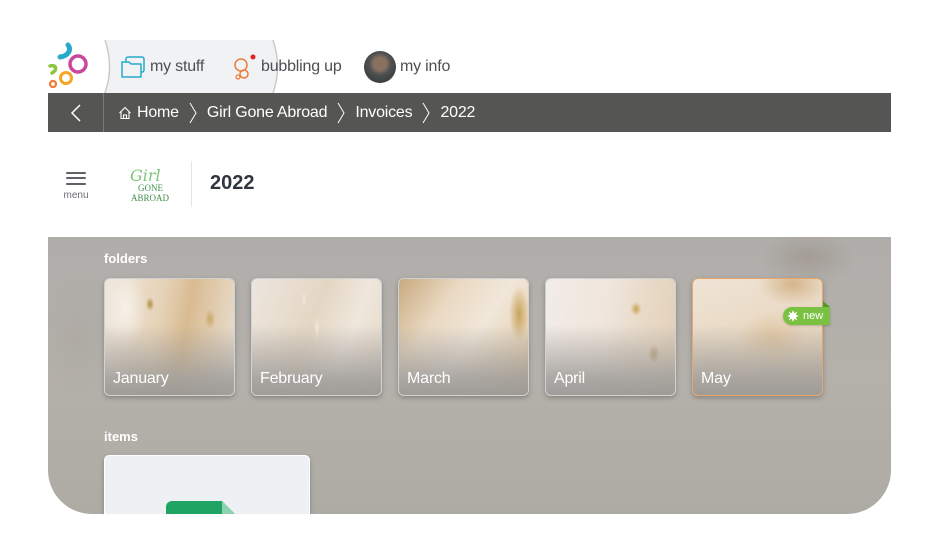  I want to click on tab-label: bubbling up, so click(301, 66).